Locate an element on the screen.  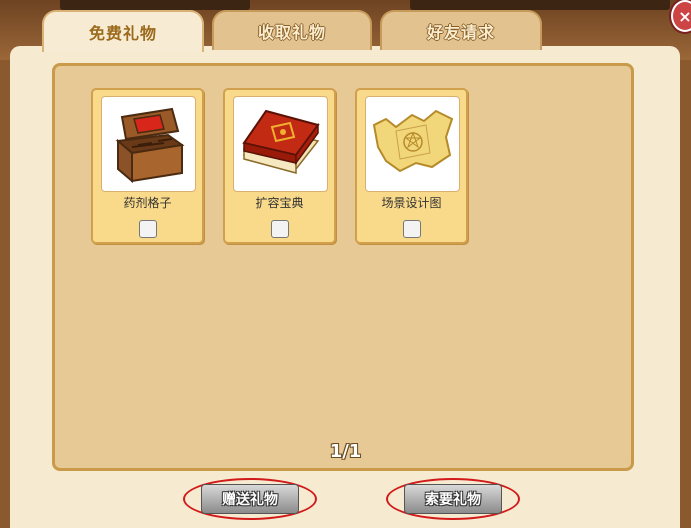
request-gift-button: 索要礼物 is located at coordinates (453, 499).